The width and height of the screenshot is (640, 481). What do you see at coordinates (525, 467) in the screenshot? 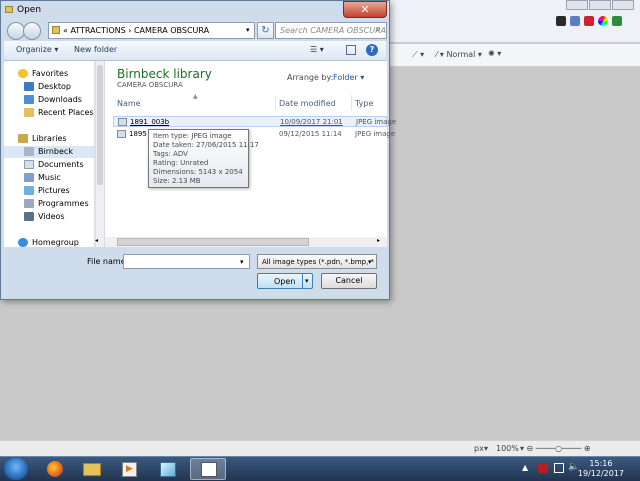
I see `tray-expand-icon: ▲` at bounding box center [525, 467].